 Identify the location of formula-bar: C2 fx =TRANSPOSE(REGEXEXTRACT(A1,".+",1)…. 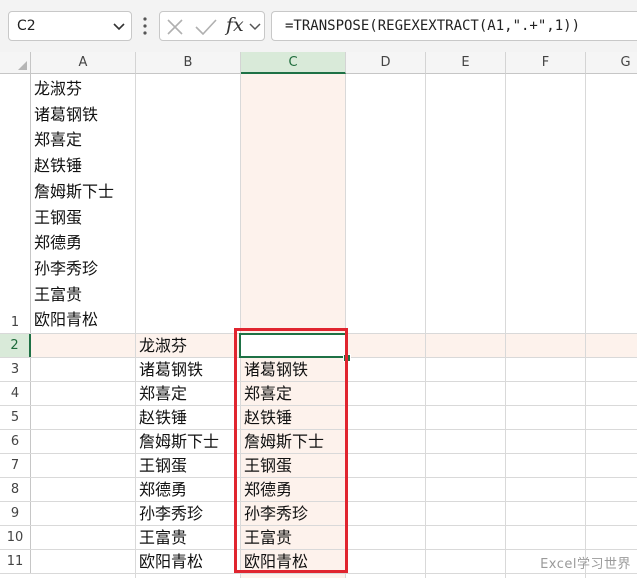
(318, 26).